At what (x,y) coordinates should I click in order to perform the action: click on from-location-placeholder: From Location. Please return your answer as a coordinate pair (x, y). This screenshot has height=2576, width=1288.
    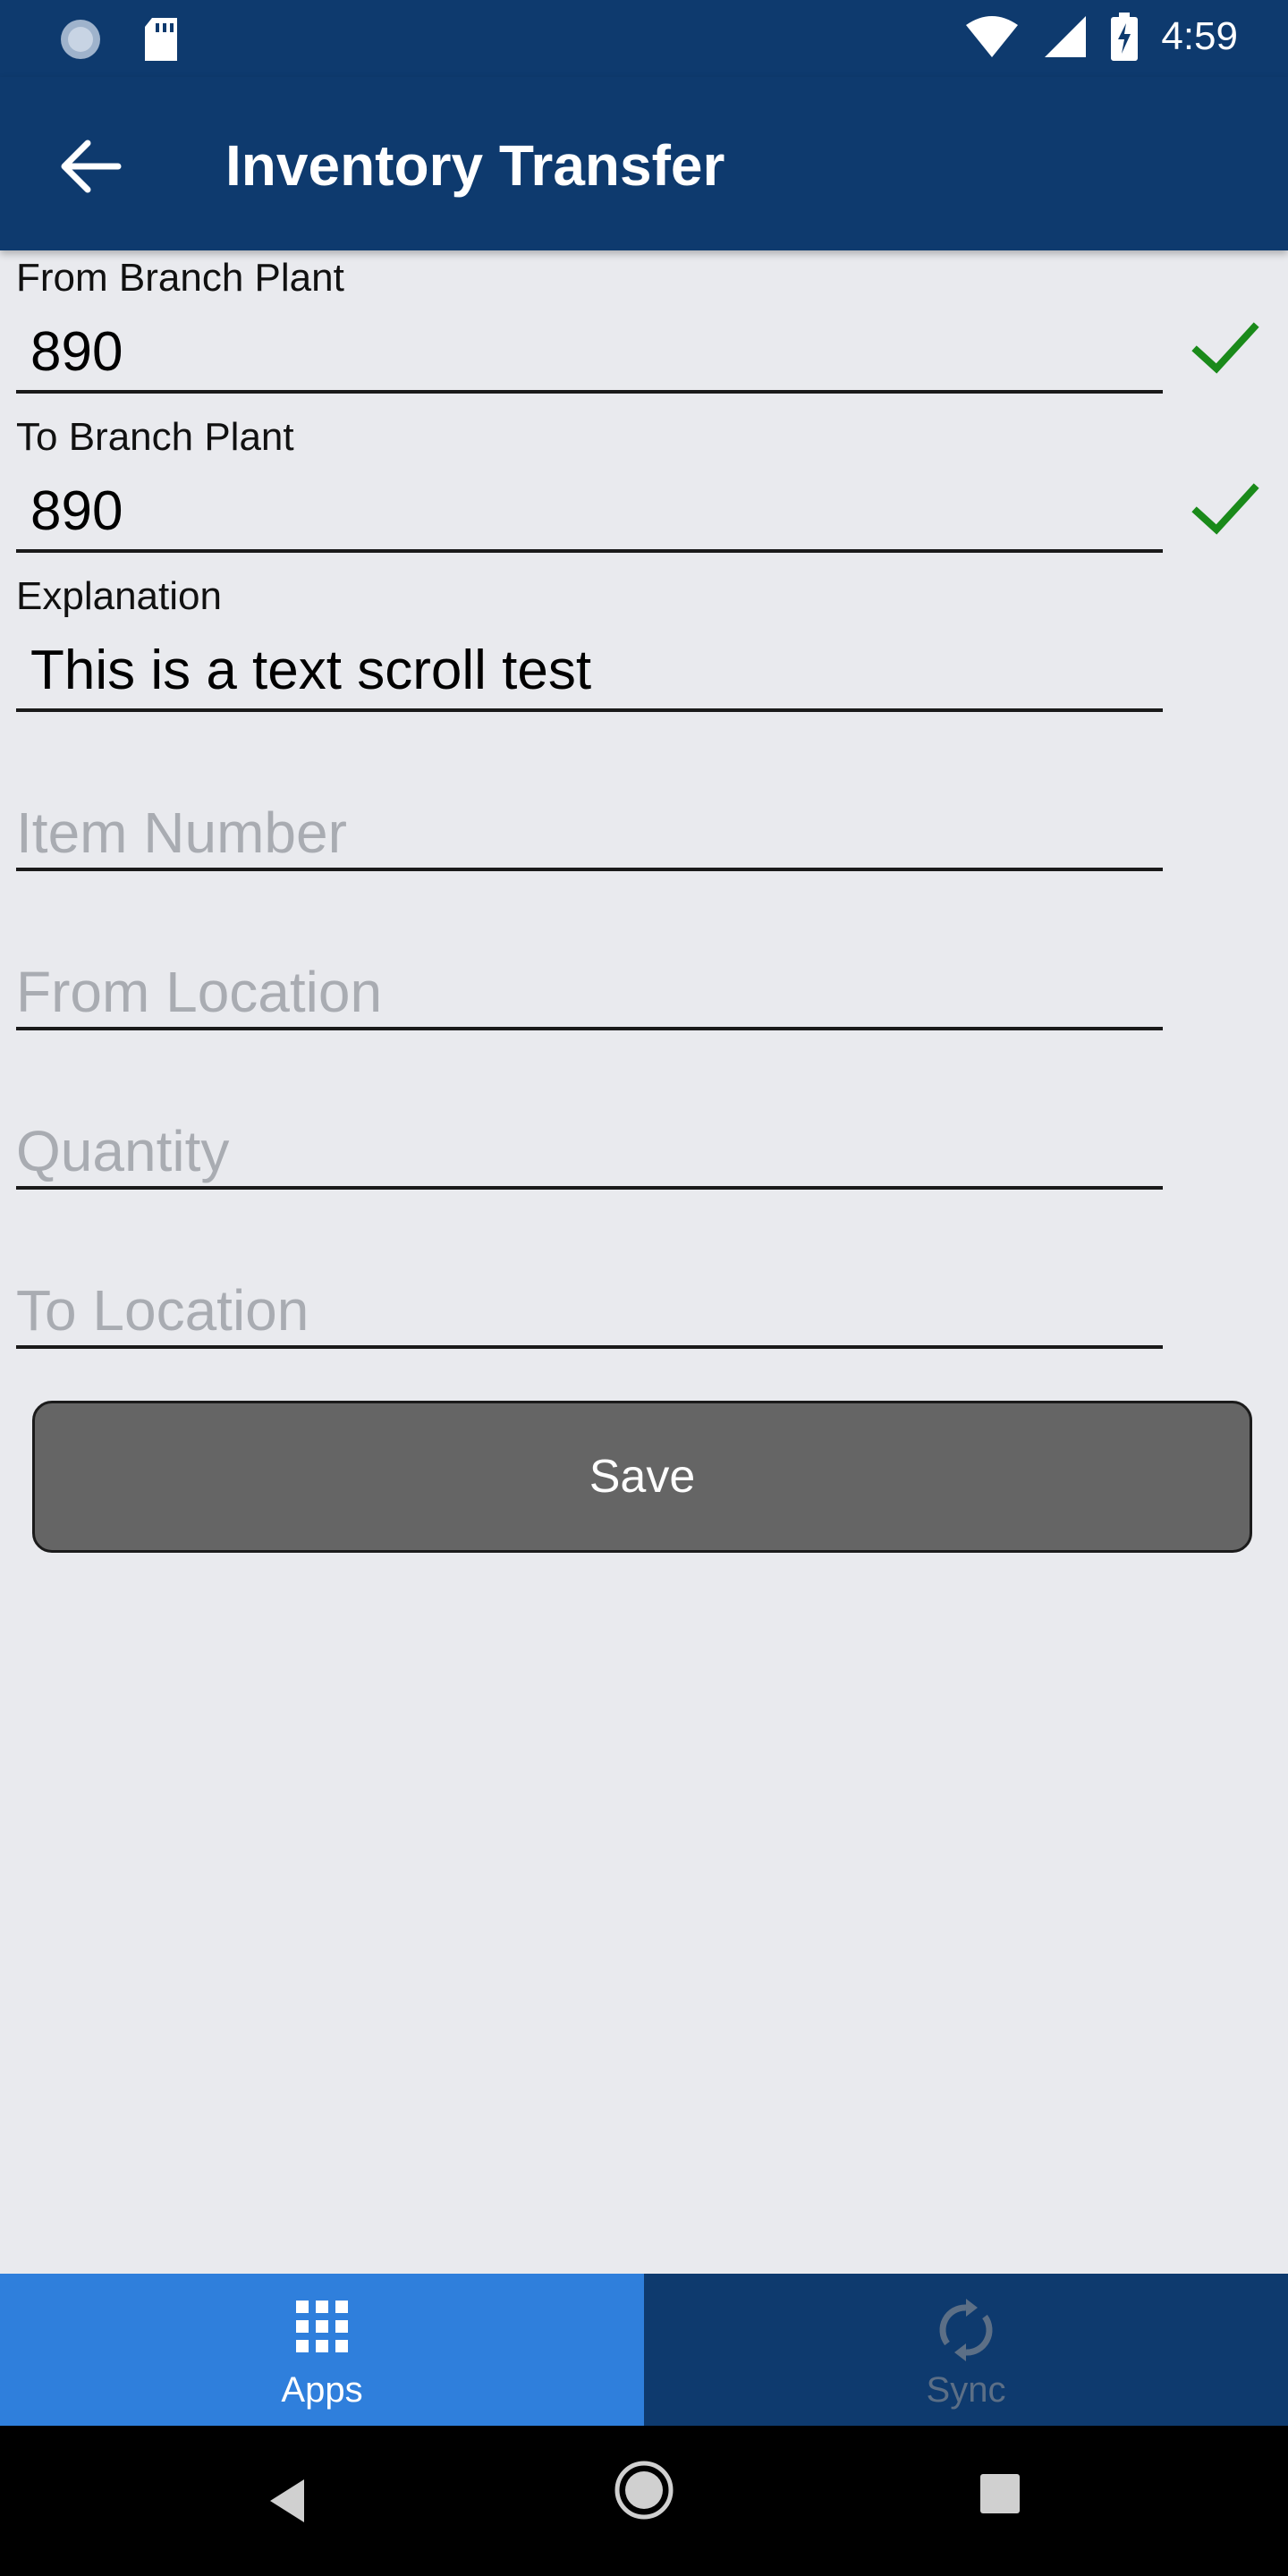
    Looking at the image, I should click on (199, 992).